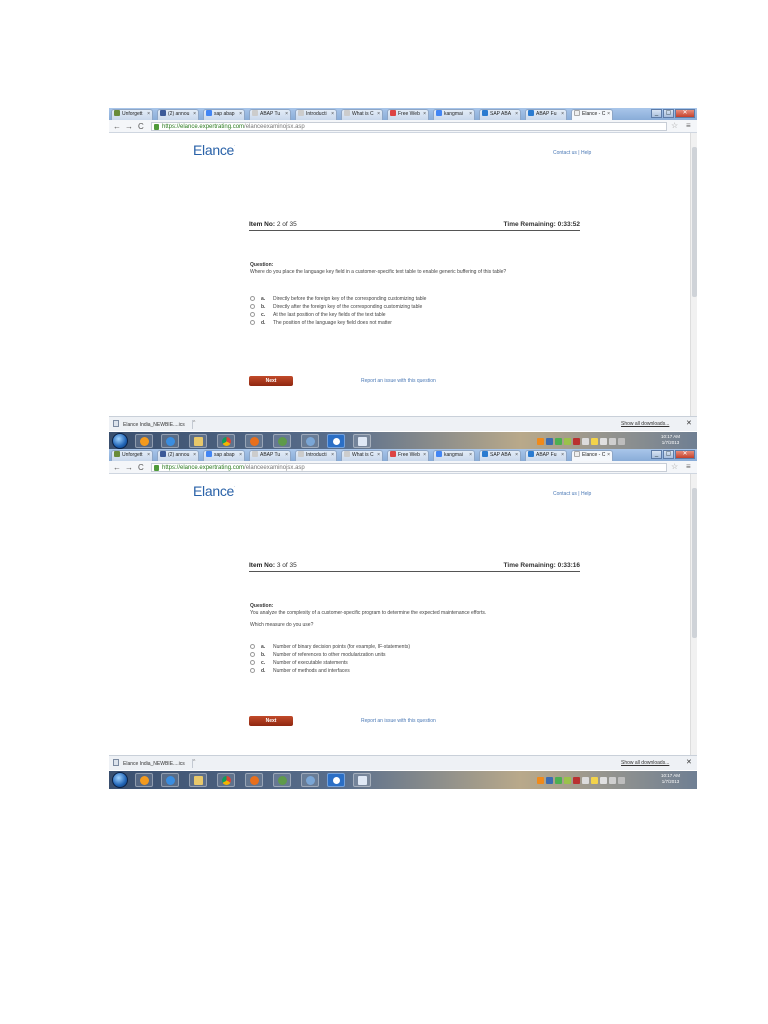  I want to click on network-icon, so click(585, 780).